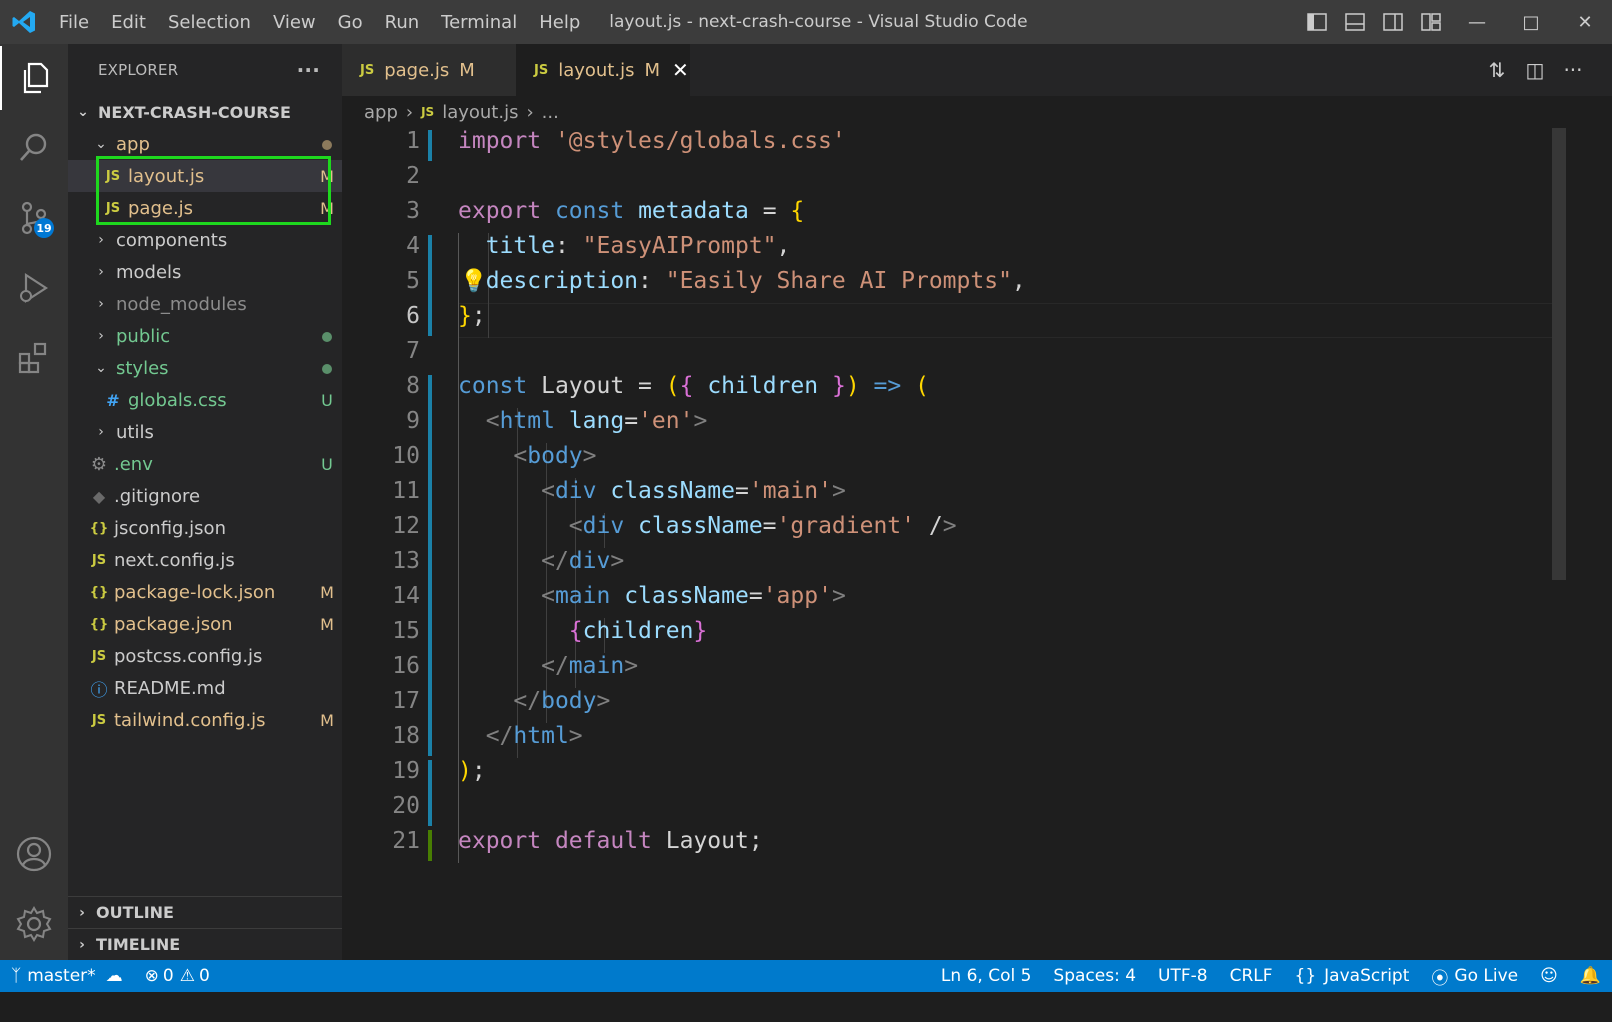 The height and width of the screenshot is (1022, 1612). What do you see at coordinates (205, 944) in the screenshot?
I see `timeline-section: › TIMELINE` at bounding box center [205, 944].